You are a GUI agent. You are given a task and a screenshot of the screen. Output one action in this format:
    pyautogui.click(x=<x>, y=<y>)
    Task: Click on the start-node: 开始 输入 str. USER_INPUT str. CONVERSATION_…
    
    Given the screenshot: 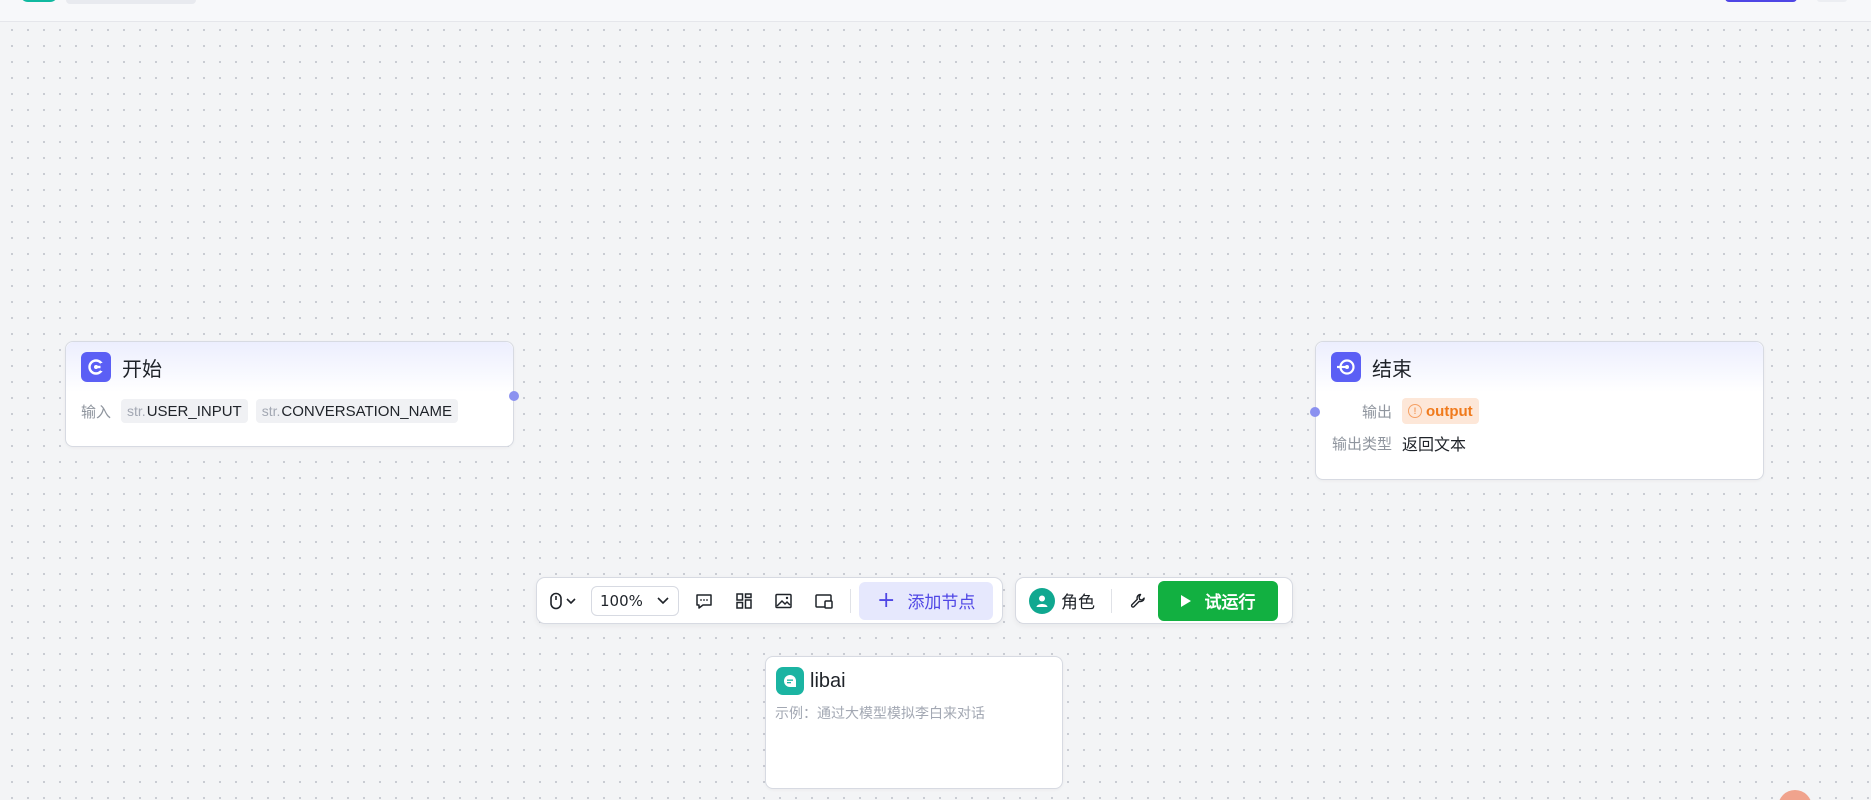 What is the action you would take?
    pyautogui.click(x=289, y=394)
    